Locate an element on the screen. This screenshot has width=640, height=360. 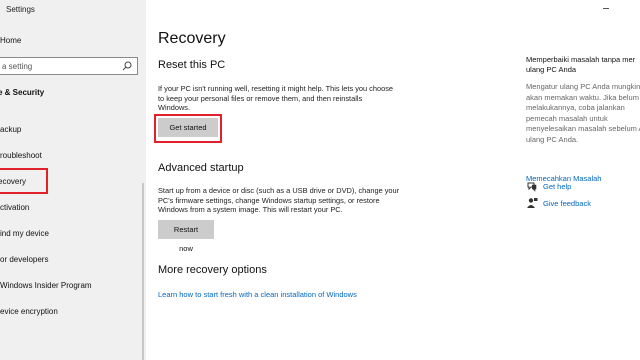
search-input: a setting is located at coordinates (69, 66).